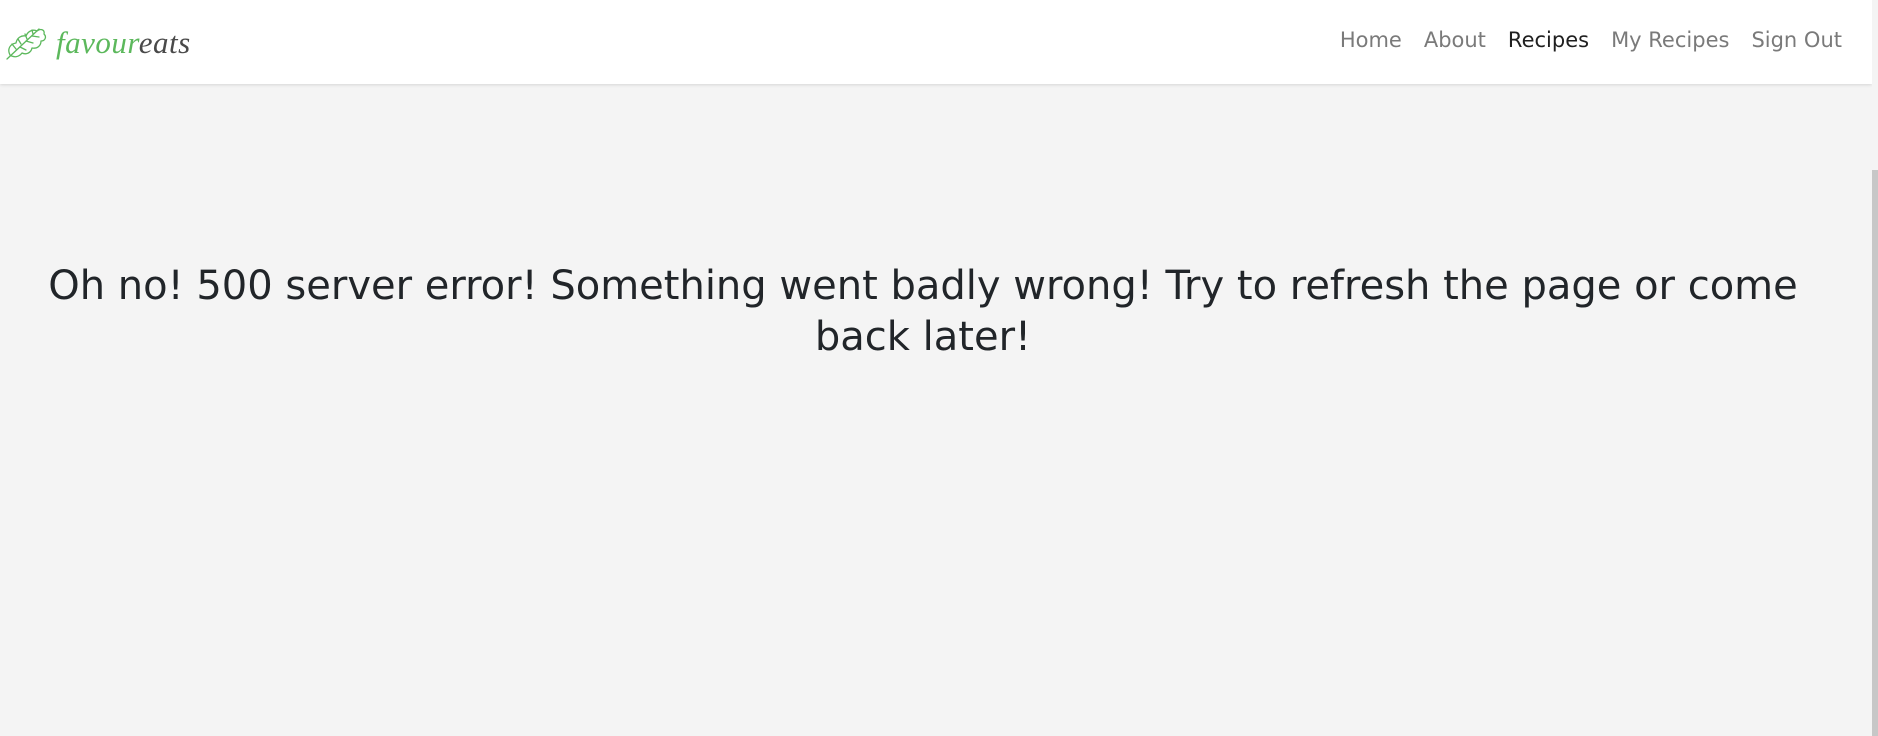  What do you see at coordinates (1875, 453) in the screenshot?
I see `scrollbar-thumb` at bounding box center [1875, 453].